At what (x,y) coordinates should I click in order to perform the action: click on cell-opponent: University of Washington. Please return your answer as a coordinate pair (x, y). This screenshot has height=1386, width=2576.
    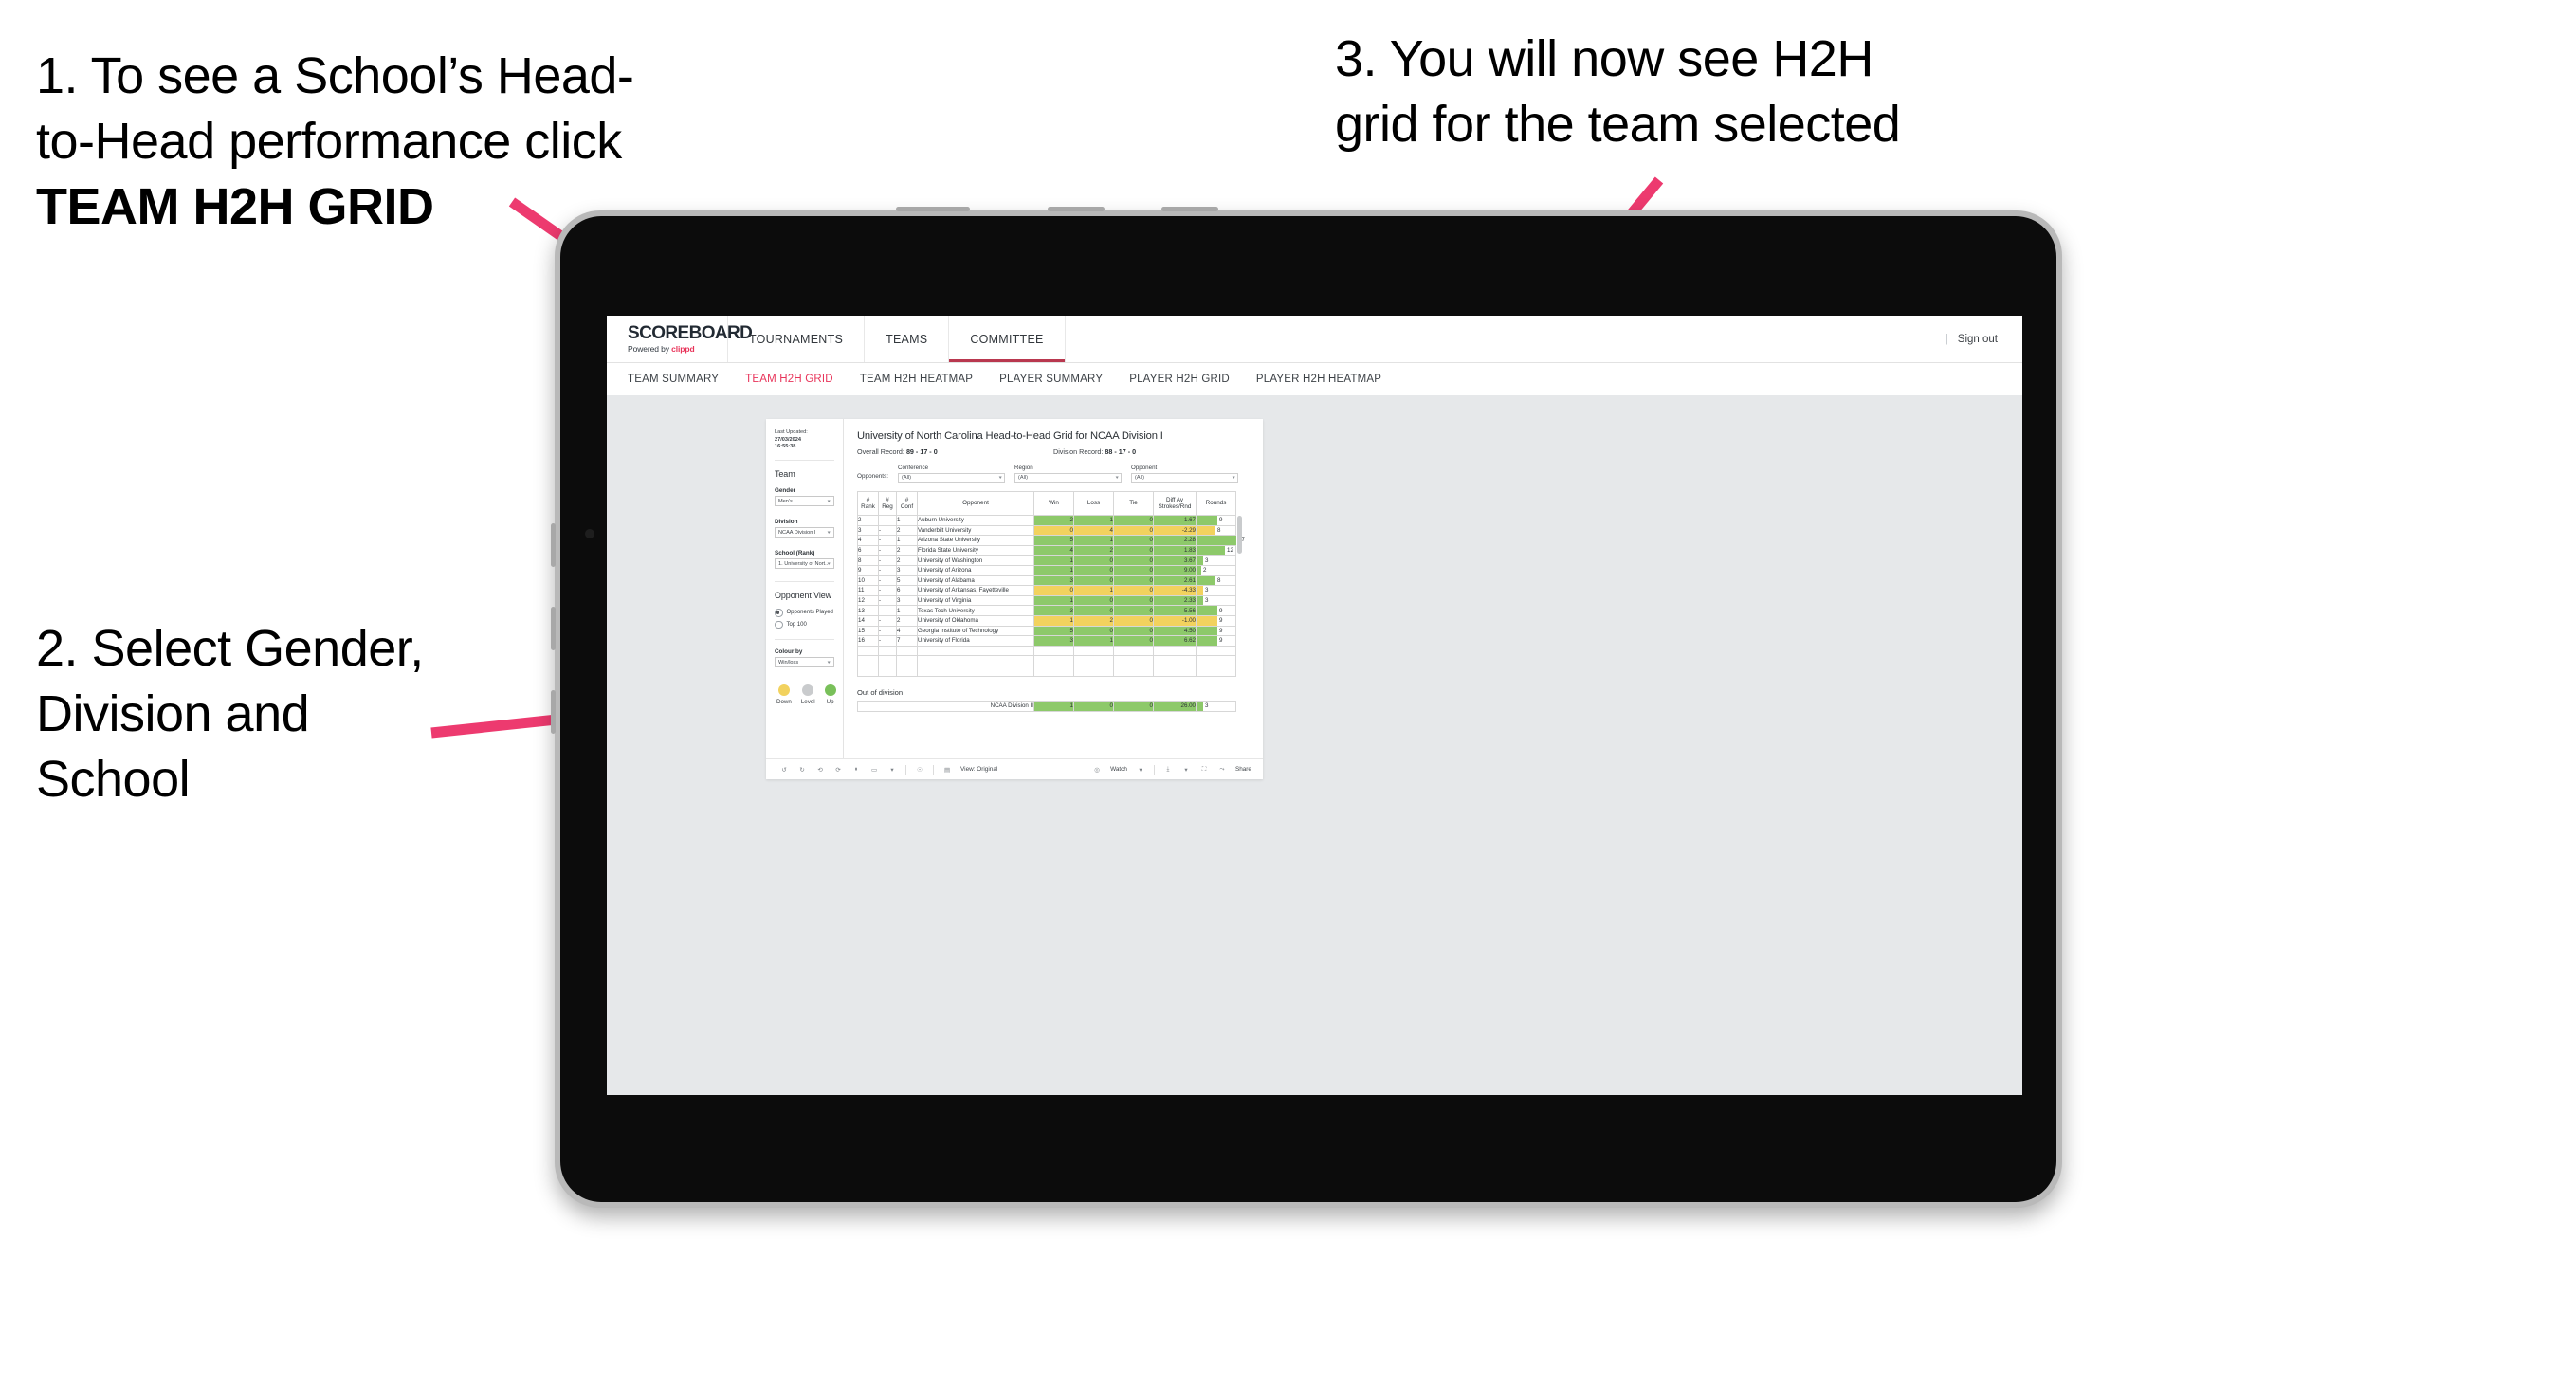
    Looking at the image, I should click on (975, 560).